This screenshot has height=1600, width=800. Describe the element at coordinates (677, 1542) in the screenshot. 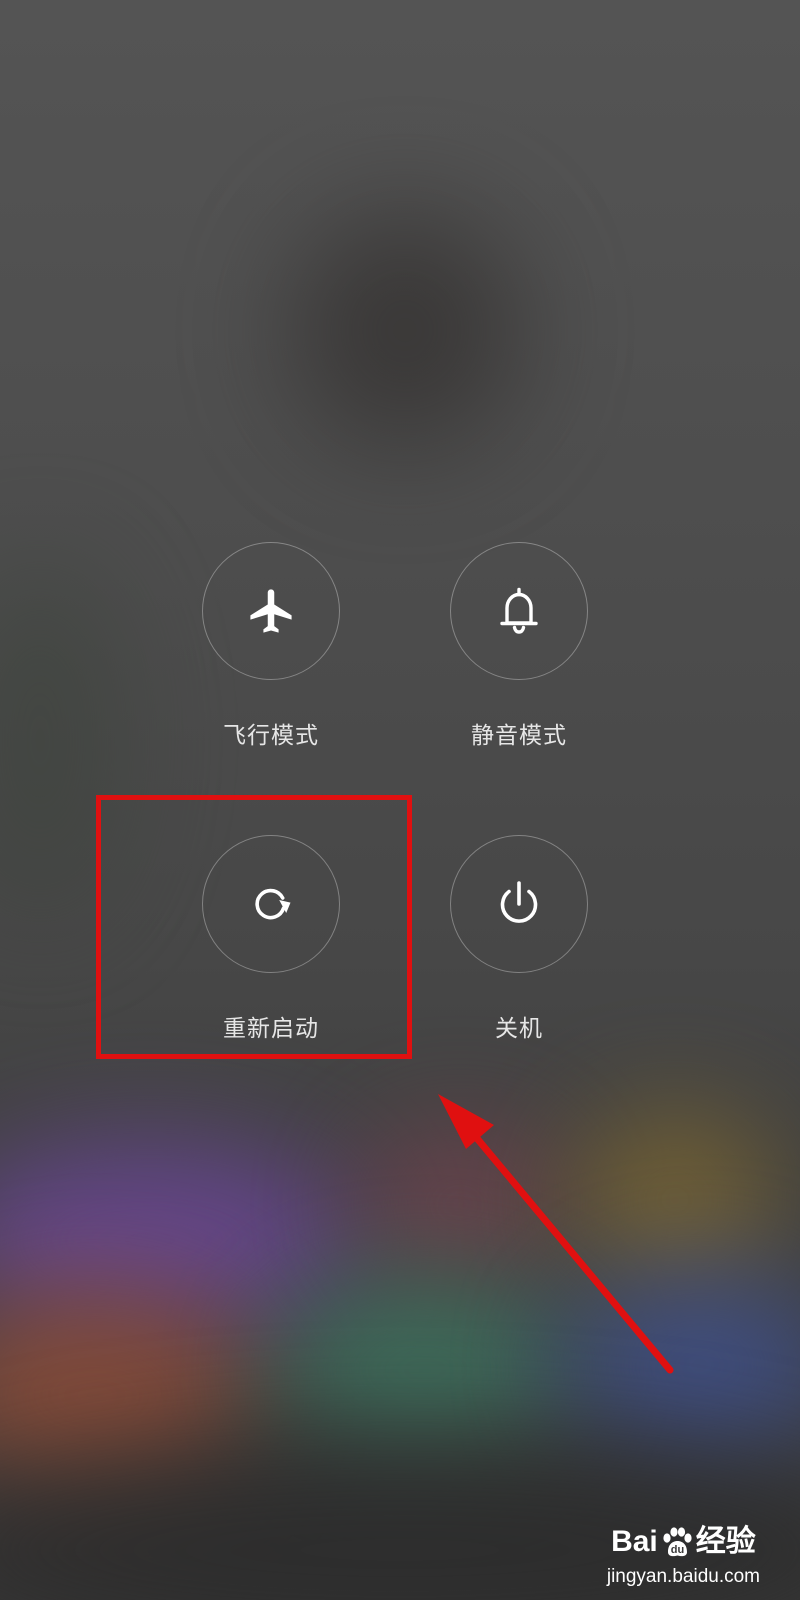

I see `paw-icon: du` at that location.